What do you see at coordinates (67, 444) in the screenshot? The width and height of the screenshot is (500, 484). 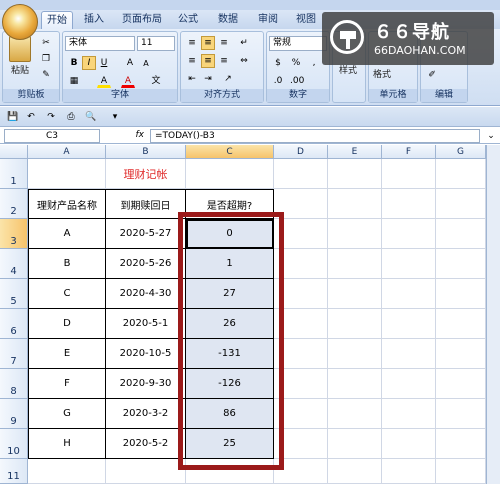 I see `product-name-cell: H` at bounding box center [67, 444].